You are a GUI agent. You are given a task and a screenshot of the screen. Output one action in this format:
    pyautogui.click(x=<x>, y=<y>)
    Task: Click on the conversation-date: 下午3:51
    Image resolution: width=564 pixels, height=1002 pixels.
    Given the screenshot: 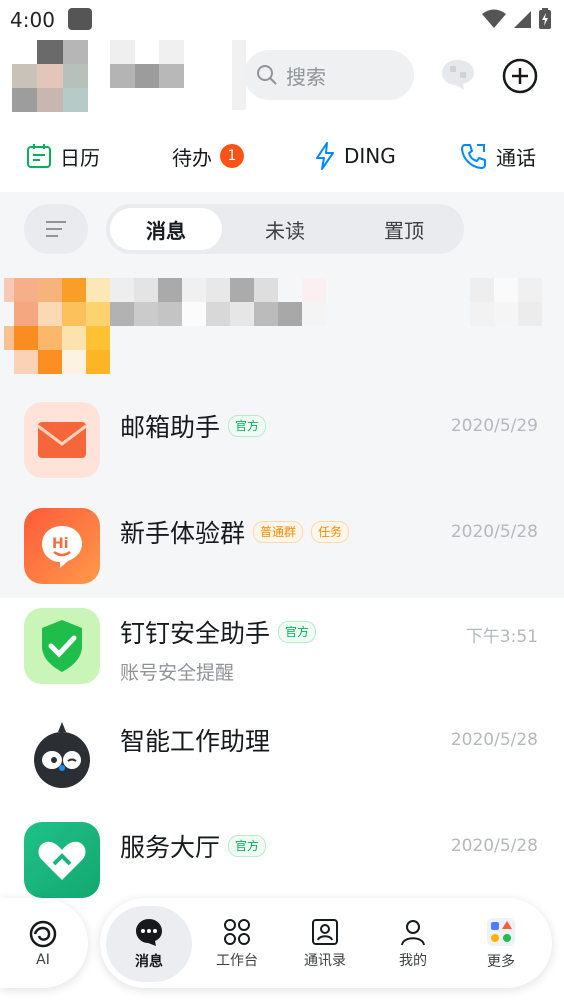 What is the action you would take?
    pyautogui.click(x=501, y=637)
    